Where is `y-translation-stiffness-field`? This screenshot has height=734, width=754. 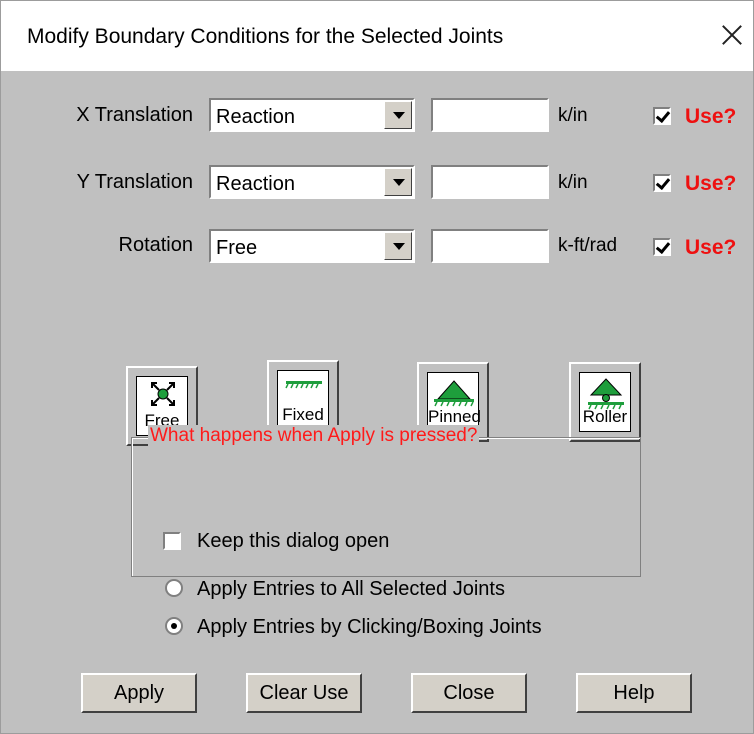
y-translation-stiffness-field is located at coordinates (490, 182).